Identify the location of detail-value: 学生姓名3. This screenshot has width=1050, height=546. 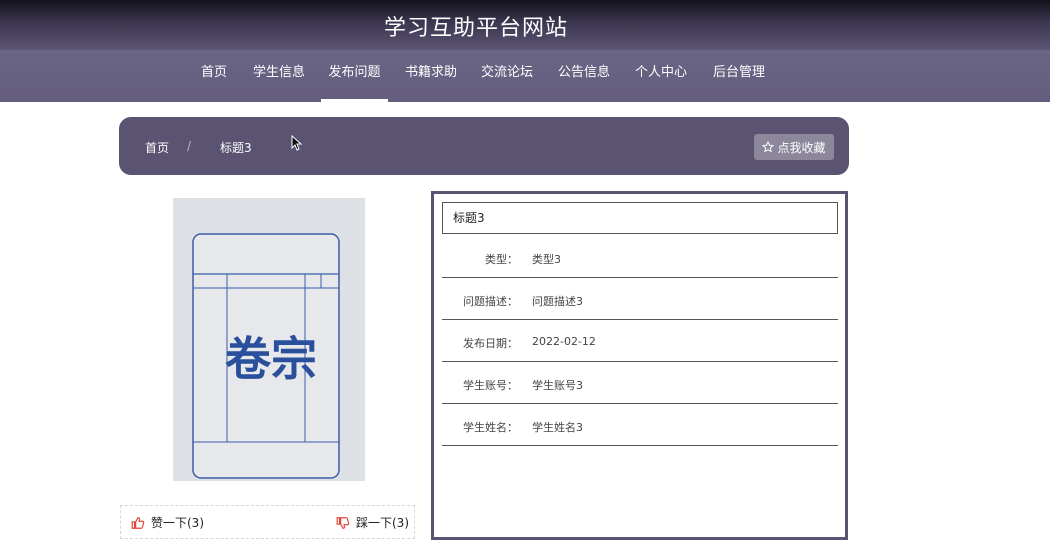
(557, 427).